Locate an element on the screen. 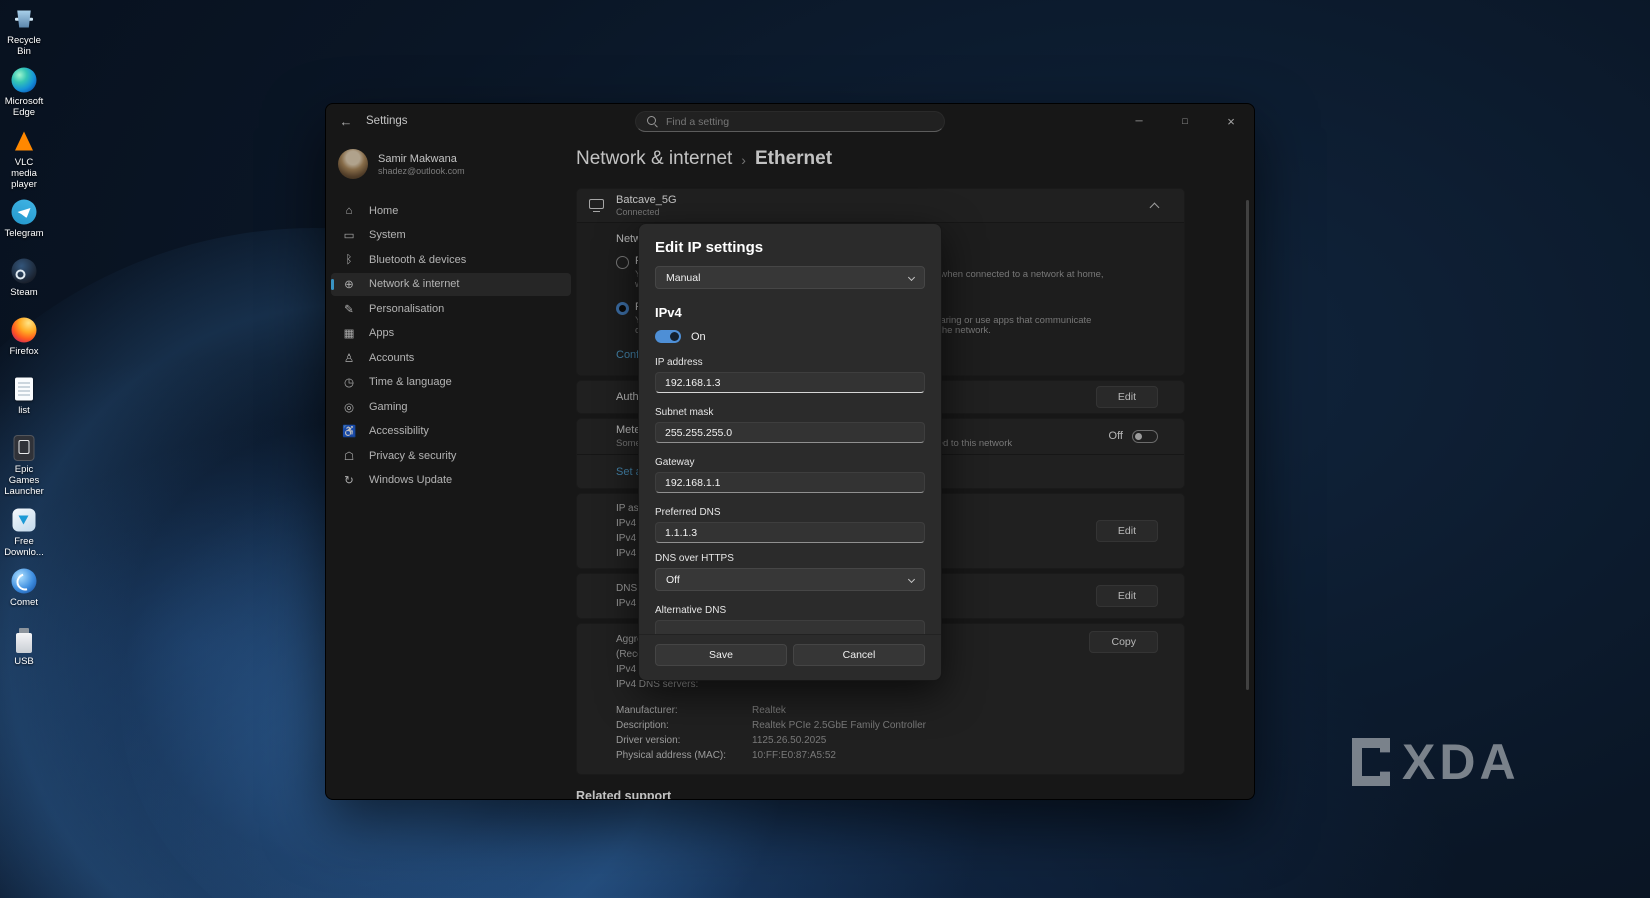  desktop-icon-recycle-bin: Recycle Bin is located at coordinates (24, 31).